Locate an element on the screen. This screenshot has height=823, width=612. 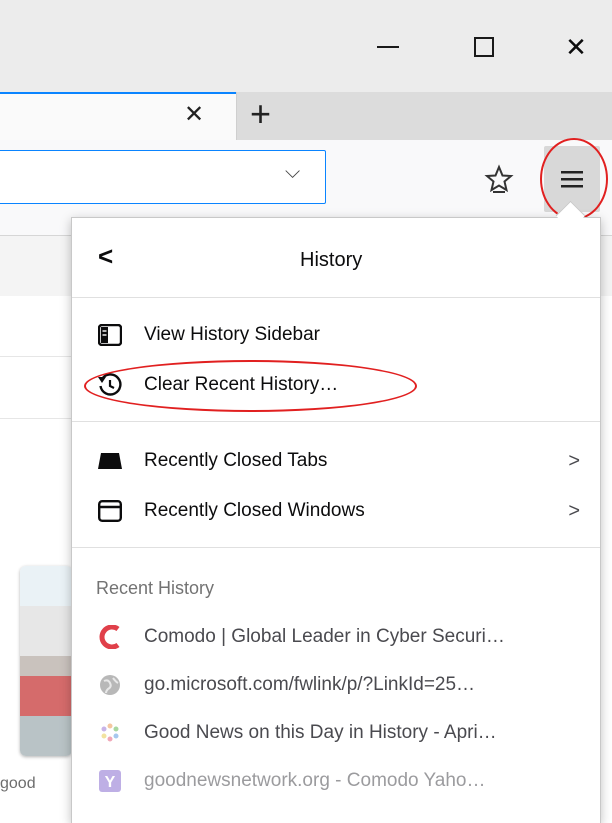
close-icon: ✕ is located at coordinates (576, 46).